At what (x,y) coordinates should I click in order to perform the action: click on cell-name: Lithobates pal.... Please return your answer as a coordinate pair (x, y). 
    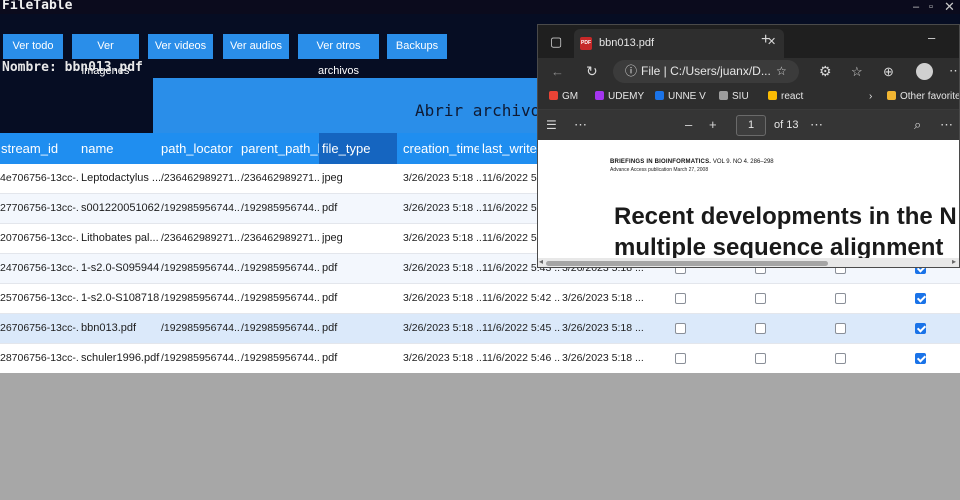
    Looking at the image, I should click on (120, 238).